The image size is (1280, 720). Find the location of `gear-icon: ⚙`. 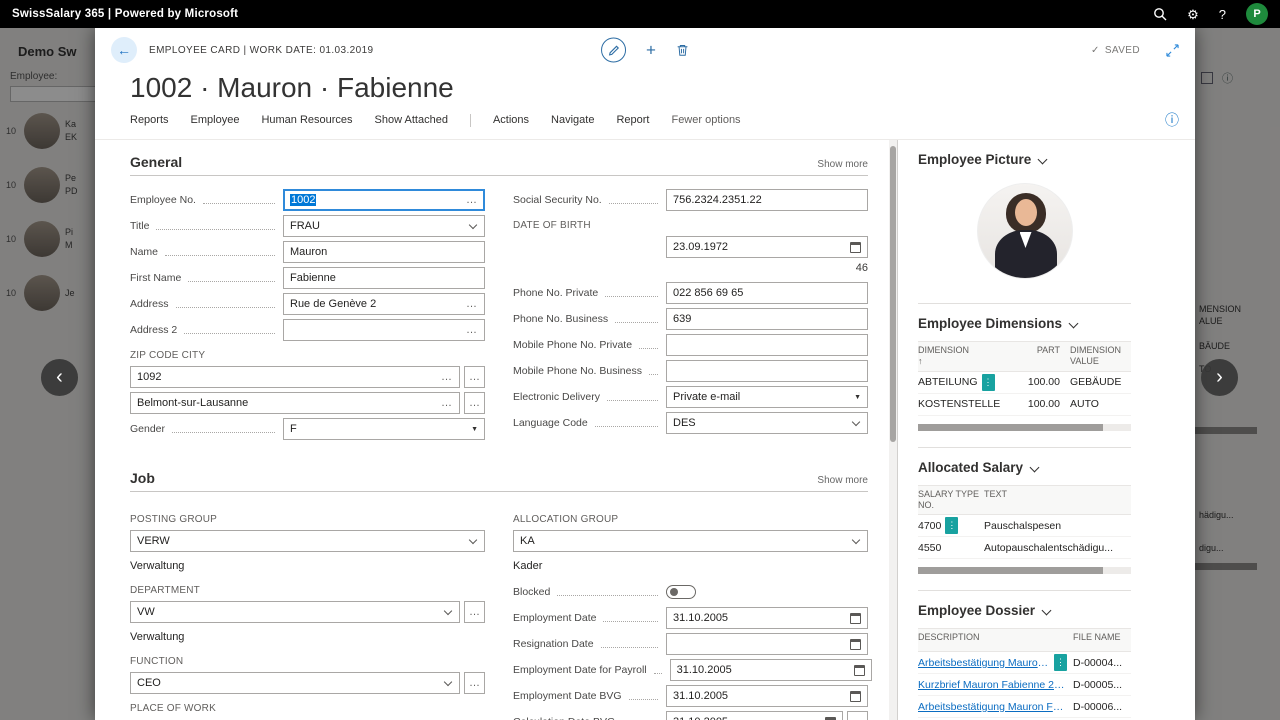

gear-icon: ⚙ is located at coordinates (1193, 14).